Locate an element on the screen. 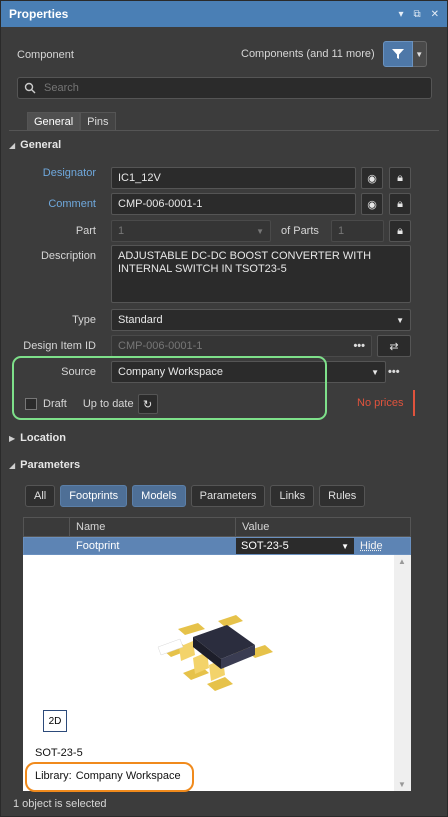 The width and height of the screenshot is (448, 817). pin-icon: ▾ is located at coordinates (400, 14).